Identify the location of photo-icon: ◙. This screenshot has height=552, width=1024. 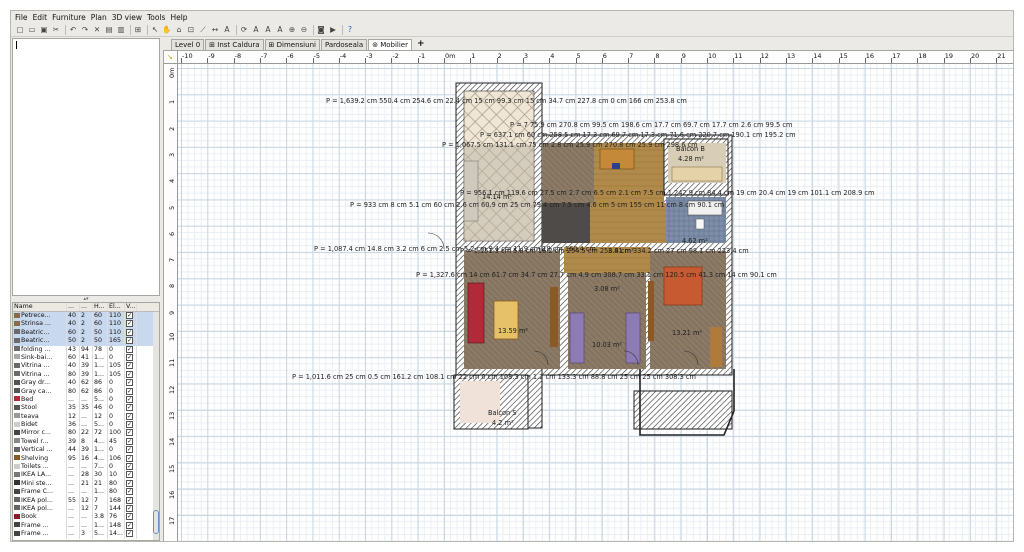
(321, 30).